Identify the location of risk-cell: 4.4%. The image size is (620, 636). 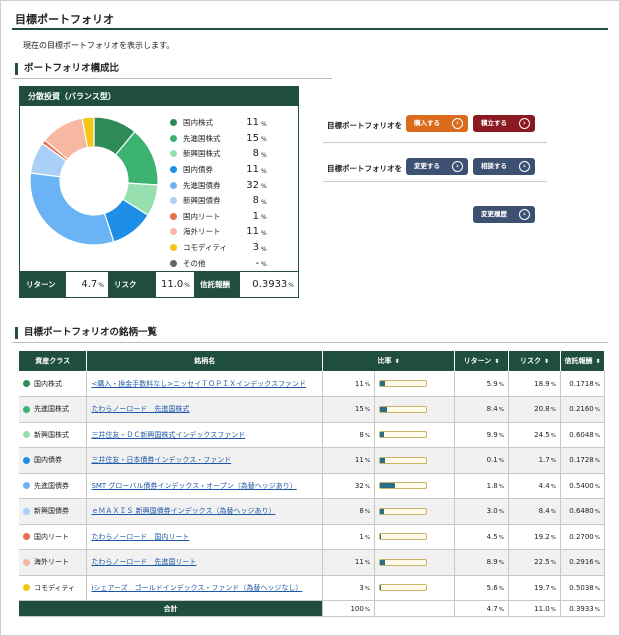
(534, 486).